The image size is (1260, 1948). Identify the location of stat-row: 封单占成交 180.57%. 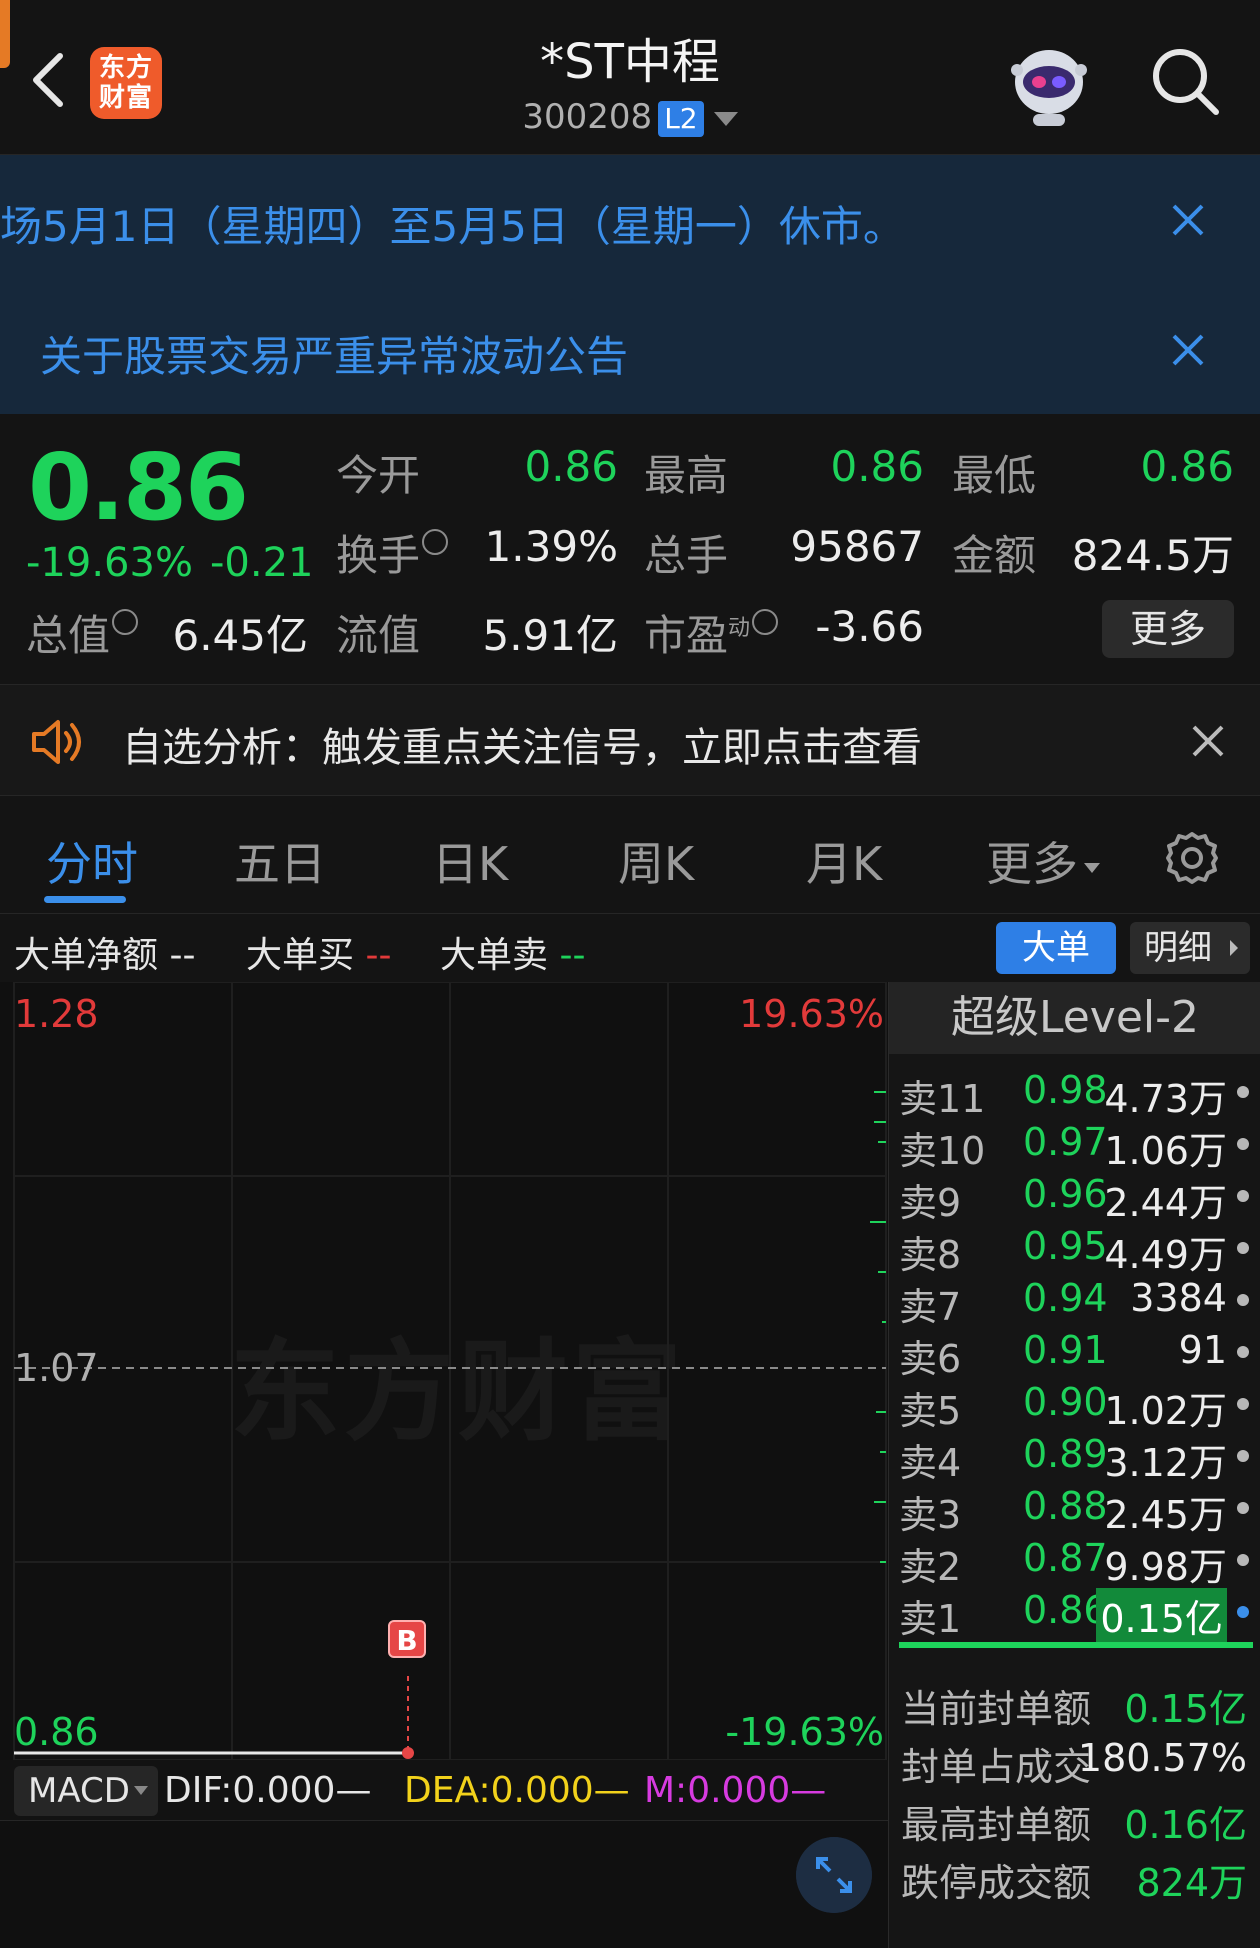
(1074, 1759).